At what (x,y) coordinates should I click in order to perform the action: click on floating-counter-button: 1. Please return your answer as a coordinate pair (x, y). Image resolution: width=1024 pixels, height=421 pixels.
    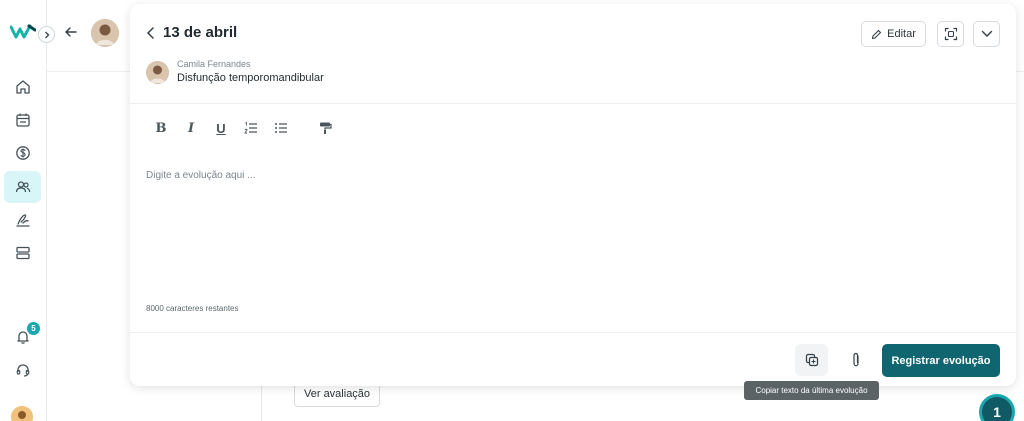
    Looking at the image, I should click on (997, 407).